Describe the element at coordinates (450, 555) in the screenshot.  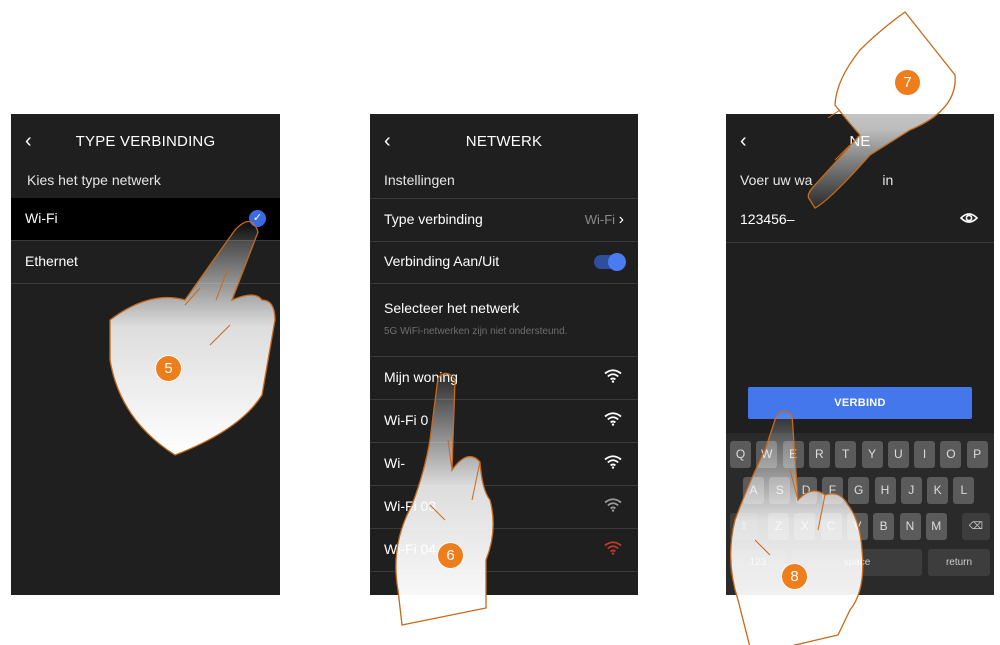
I see `step-badge-6: 6` at that location.